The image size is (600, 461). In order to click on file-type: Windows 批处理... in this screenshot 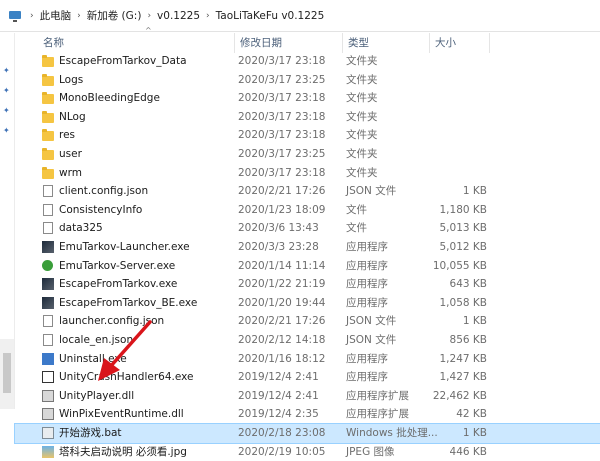, I will do `click(392, 433)`.